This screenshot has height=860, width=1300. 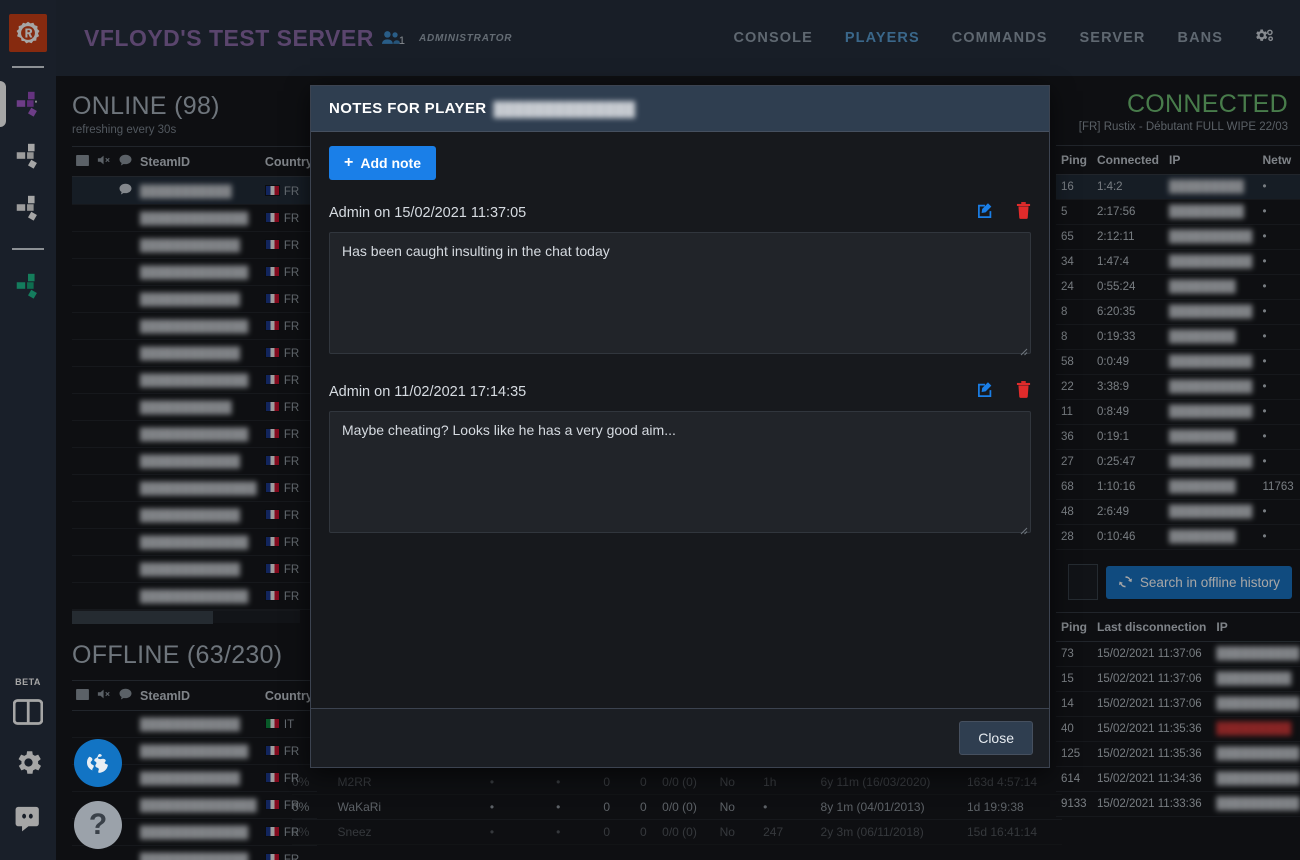 I want to click on note-header: Admin on 15/02/2021 11:37:05, so click(x=680, y=212).